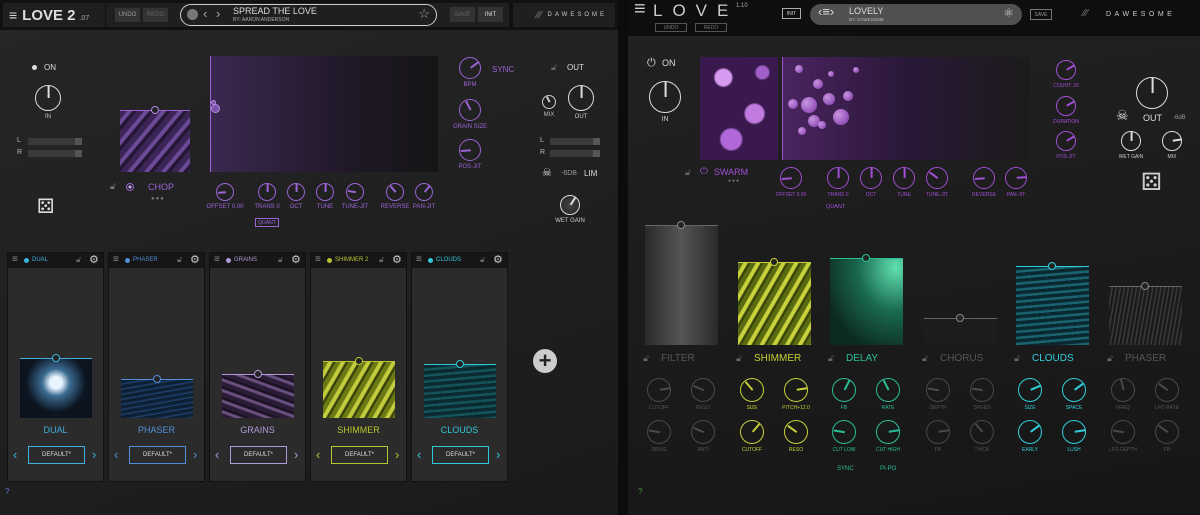 This screenshot has height=515, width=1200. Describe the element at coordinates (1030, 390) in the screenshot. I see `knob-size` at that location.